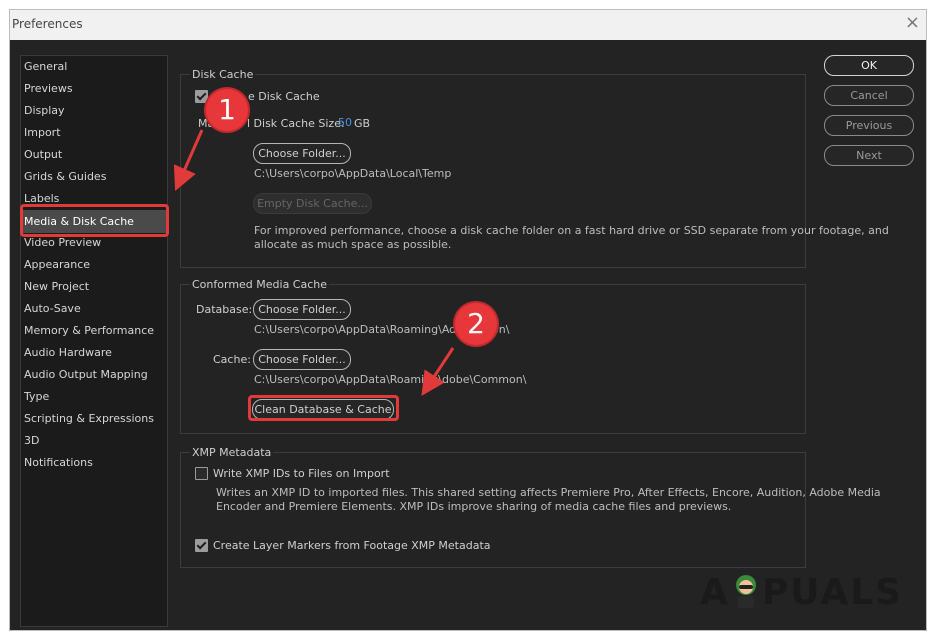 This screenshot has height=639, width=936. Describe the element at coordinates (260, 284) in the screenshot. I see `media-cache-legend: Conformed Media Cache` at that location.